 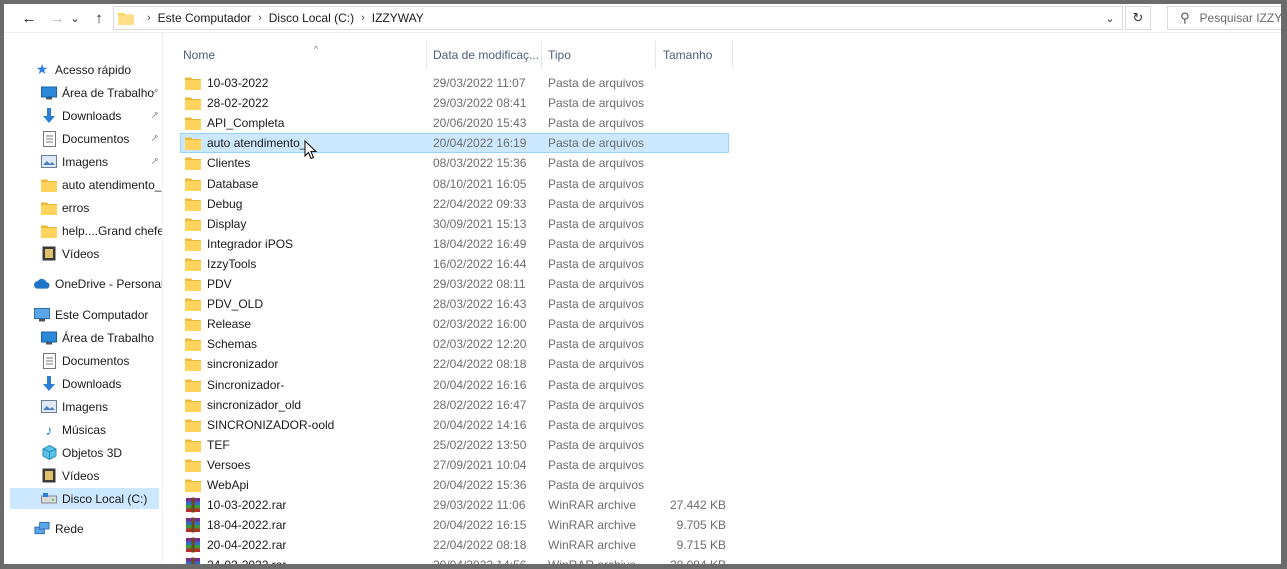 I want to click on file-name: PDV_OLD, so click(x=235, y=304).